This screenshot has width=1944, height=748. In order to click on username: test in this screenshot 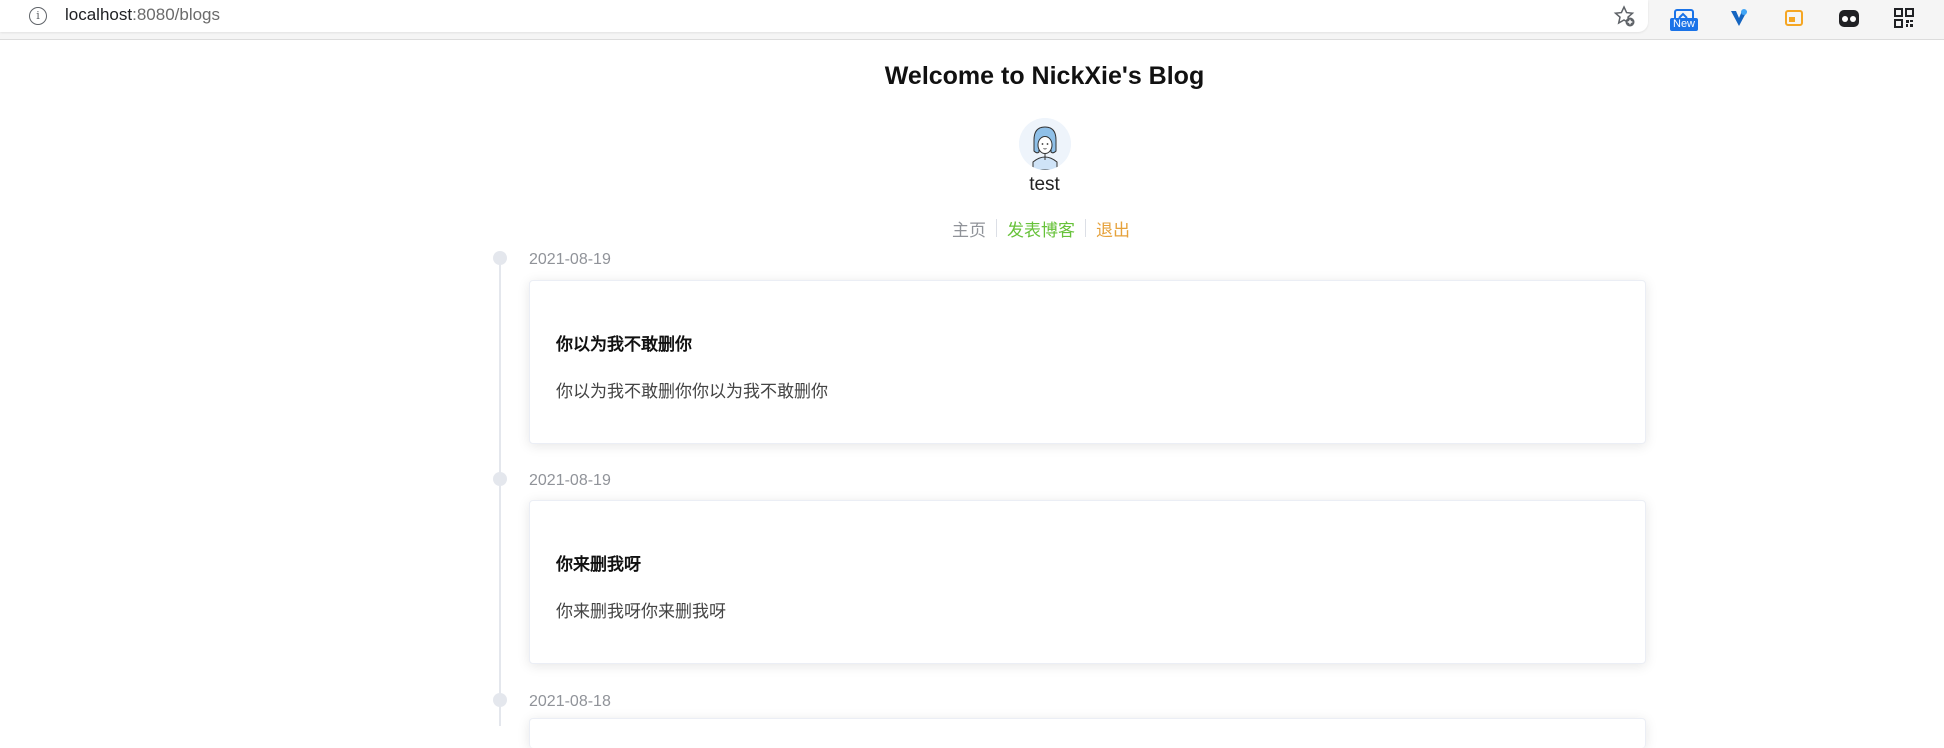, I will do `click(1044, 184)`.